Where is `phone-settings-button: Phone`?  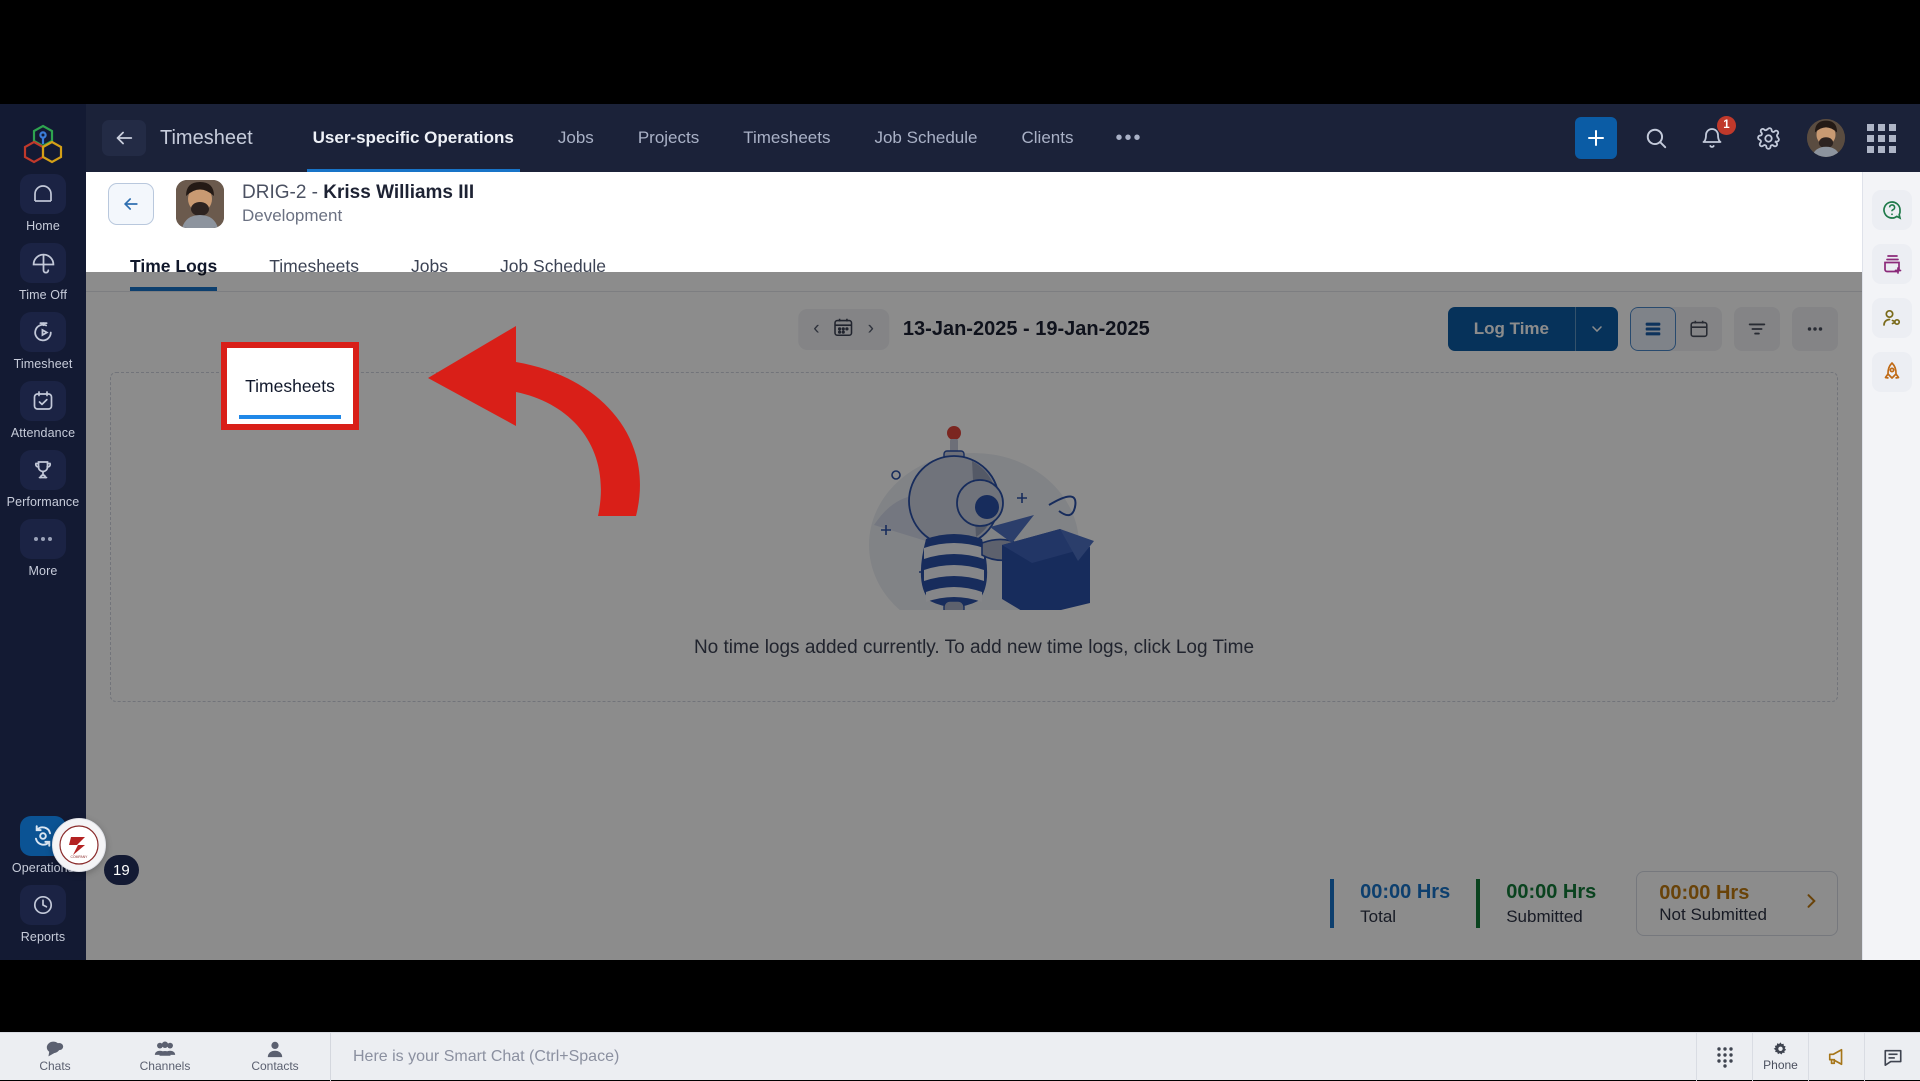 phone-settings-button: Phone is located at coordinates (1780, 1056).